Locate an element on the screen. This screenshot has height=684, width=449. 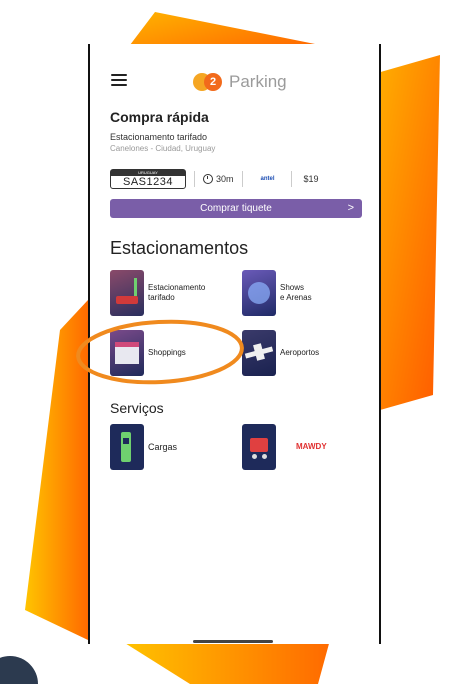
chevron-right-icon: > is located at coordinates (350, 208).